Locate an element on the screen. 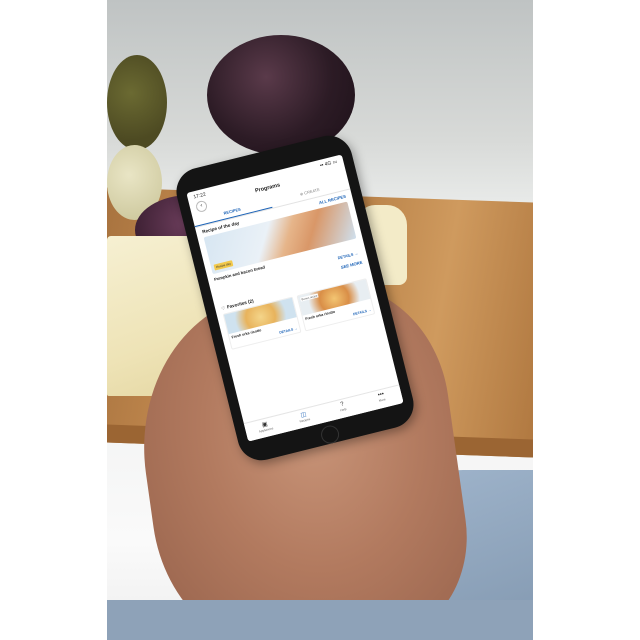 This screenshot has height=640, width=640. sleeve is located at coordinates (320, 620).